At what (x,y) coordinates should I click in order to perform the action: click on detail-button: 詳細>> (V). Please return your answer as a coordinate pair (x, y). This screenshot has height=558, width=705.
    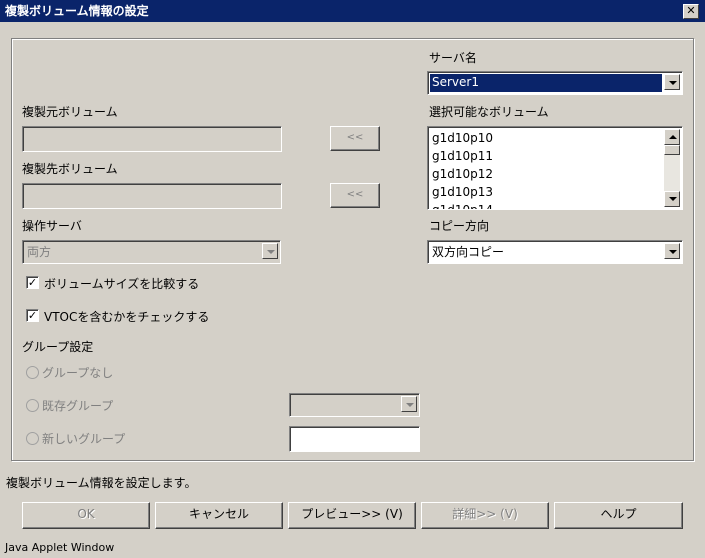
    Looking at the image, I should click on (485, 515).